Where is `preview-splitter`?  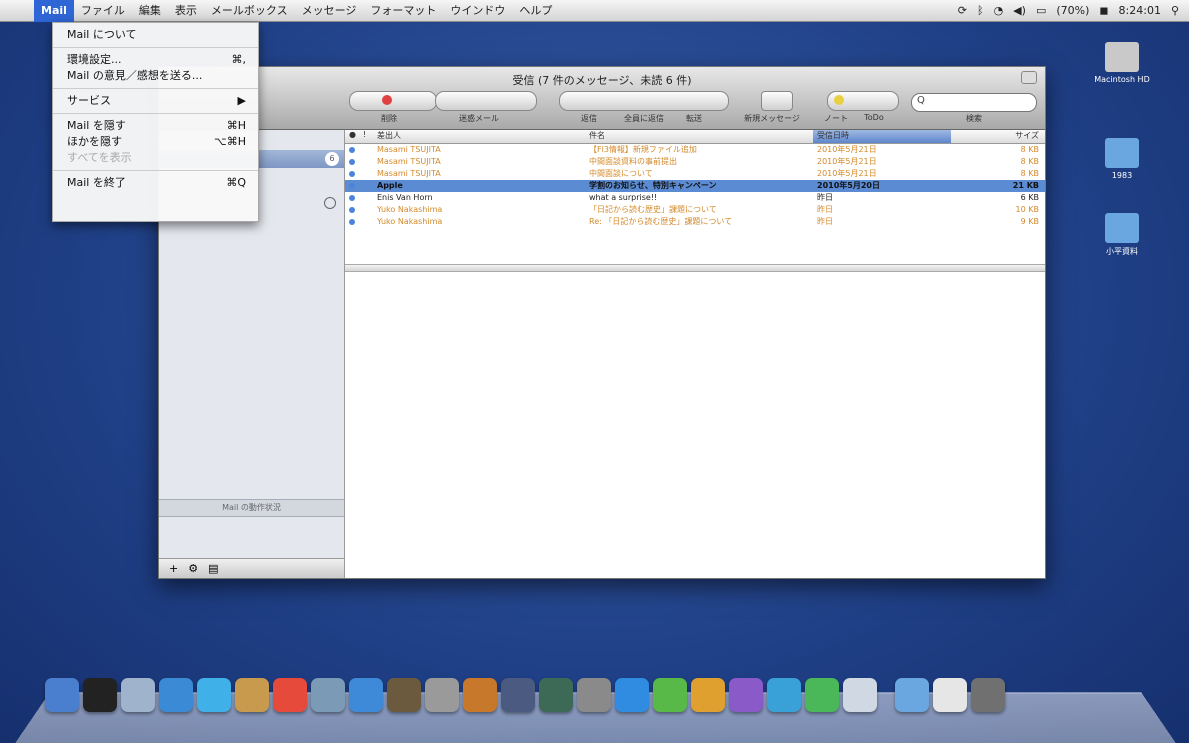 preview-splitter is located at coordinates (695, 268).